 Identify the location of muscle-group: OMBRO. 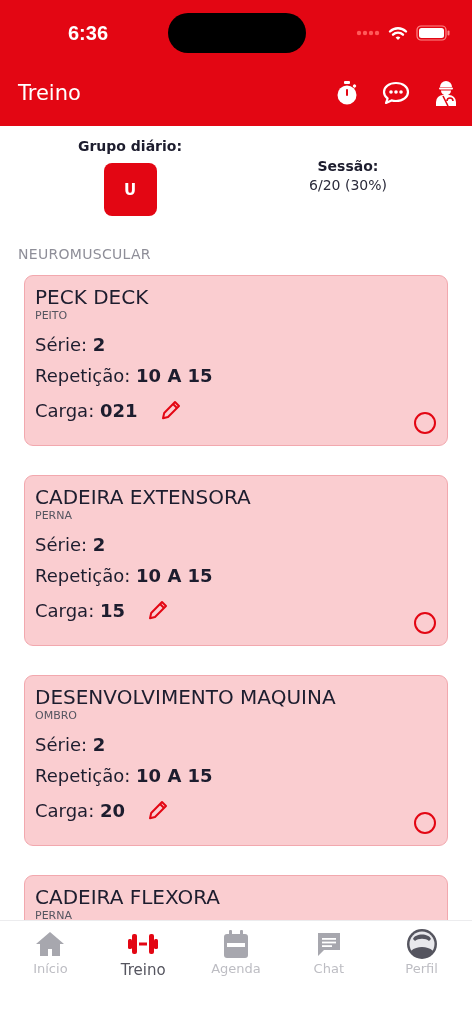
(236, 716).